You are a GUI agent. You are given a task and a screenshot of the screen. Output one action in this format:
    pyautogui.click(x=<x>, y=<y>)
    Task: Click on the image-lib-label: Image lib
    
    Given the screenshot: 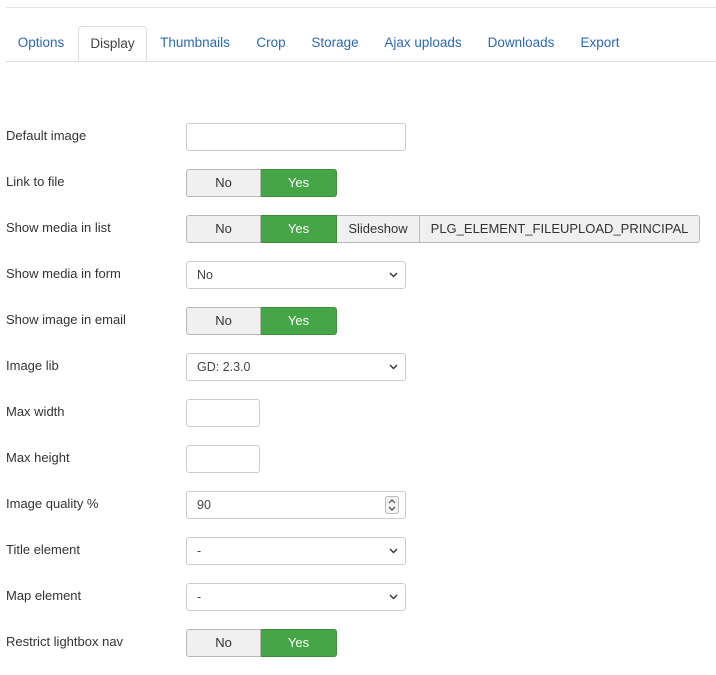 What is the action you would take?
    pyautogui.click(x=32, y=365)
    